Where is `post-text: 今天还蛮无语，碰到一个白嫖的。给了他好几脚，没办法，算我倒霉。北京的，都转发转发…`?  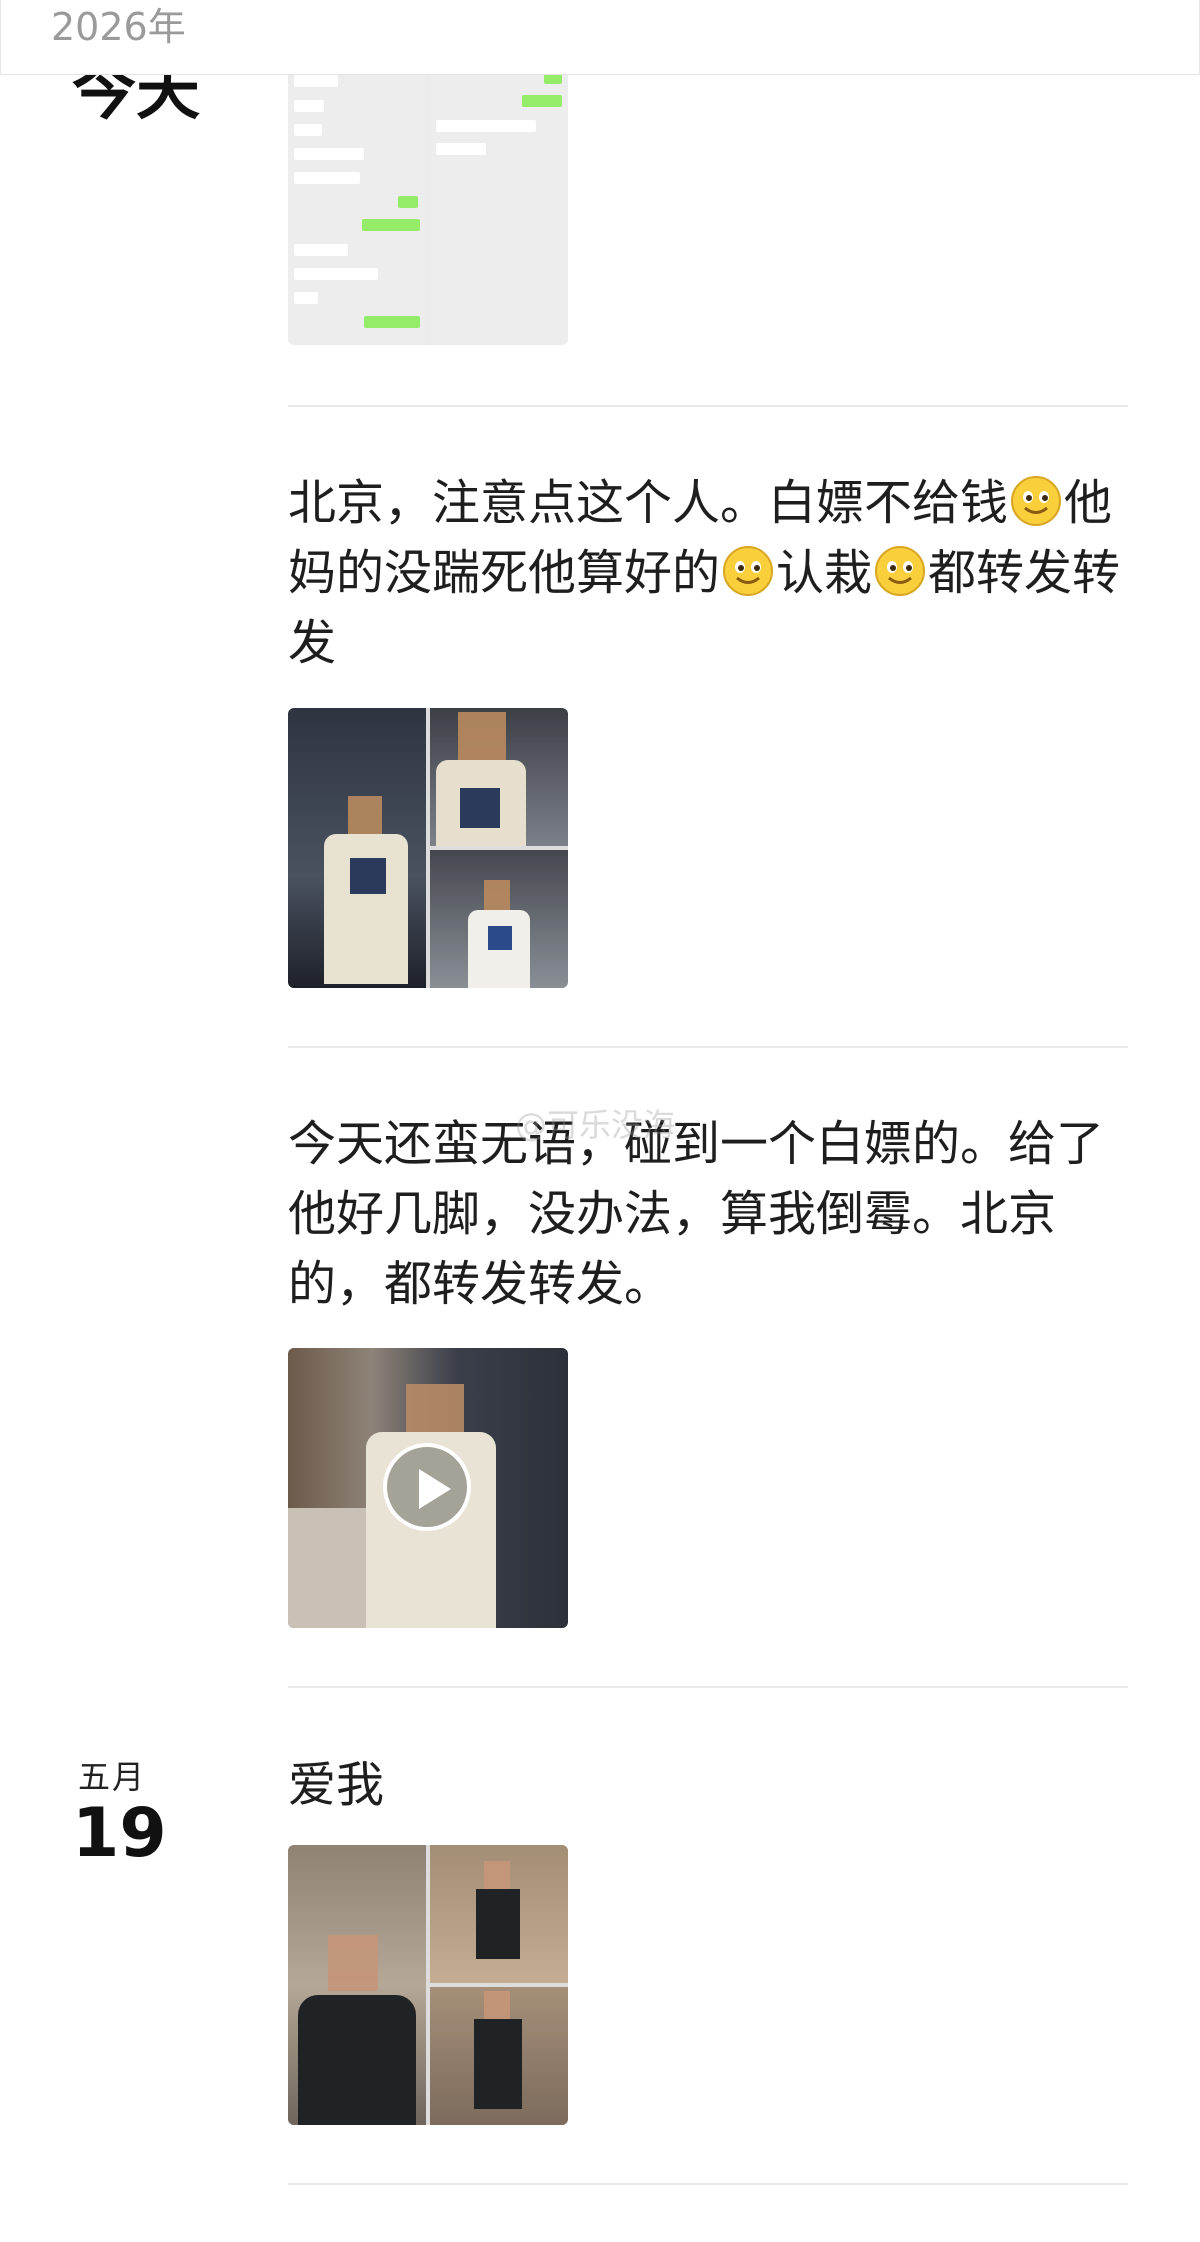
post-text: 今天还蛮无语，碰到一个白嫖的。给了他好几脚，没办法，算我倒霉。北京的，都转发转发… is located at coordinates (696, 1214).